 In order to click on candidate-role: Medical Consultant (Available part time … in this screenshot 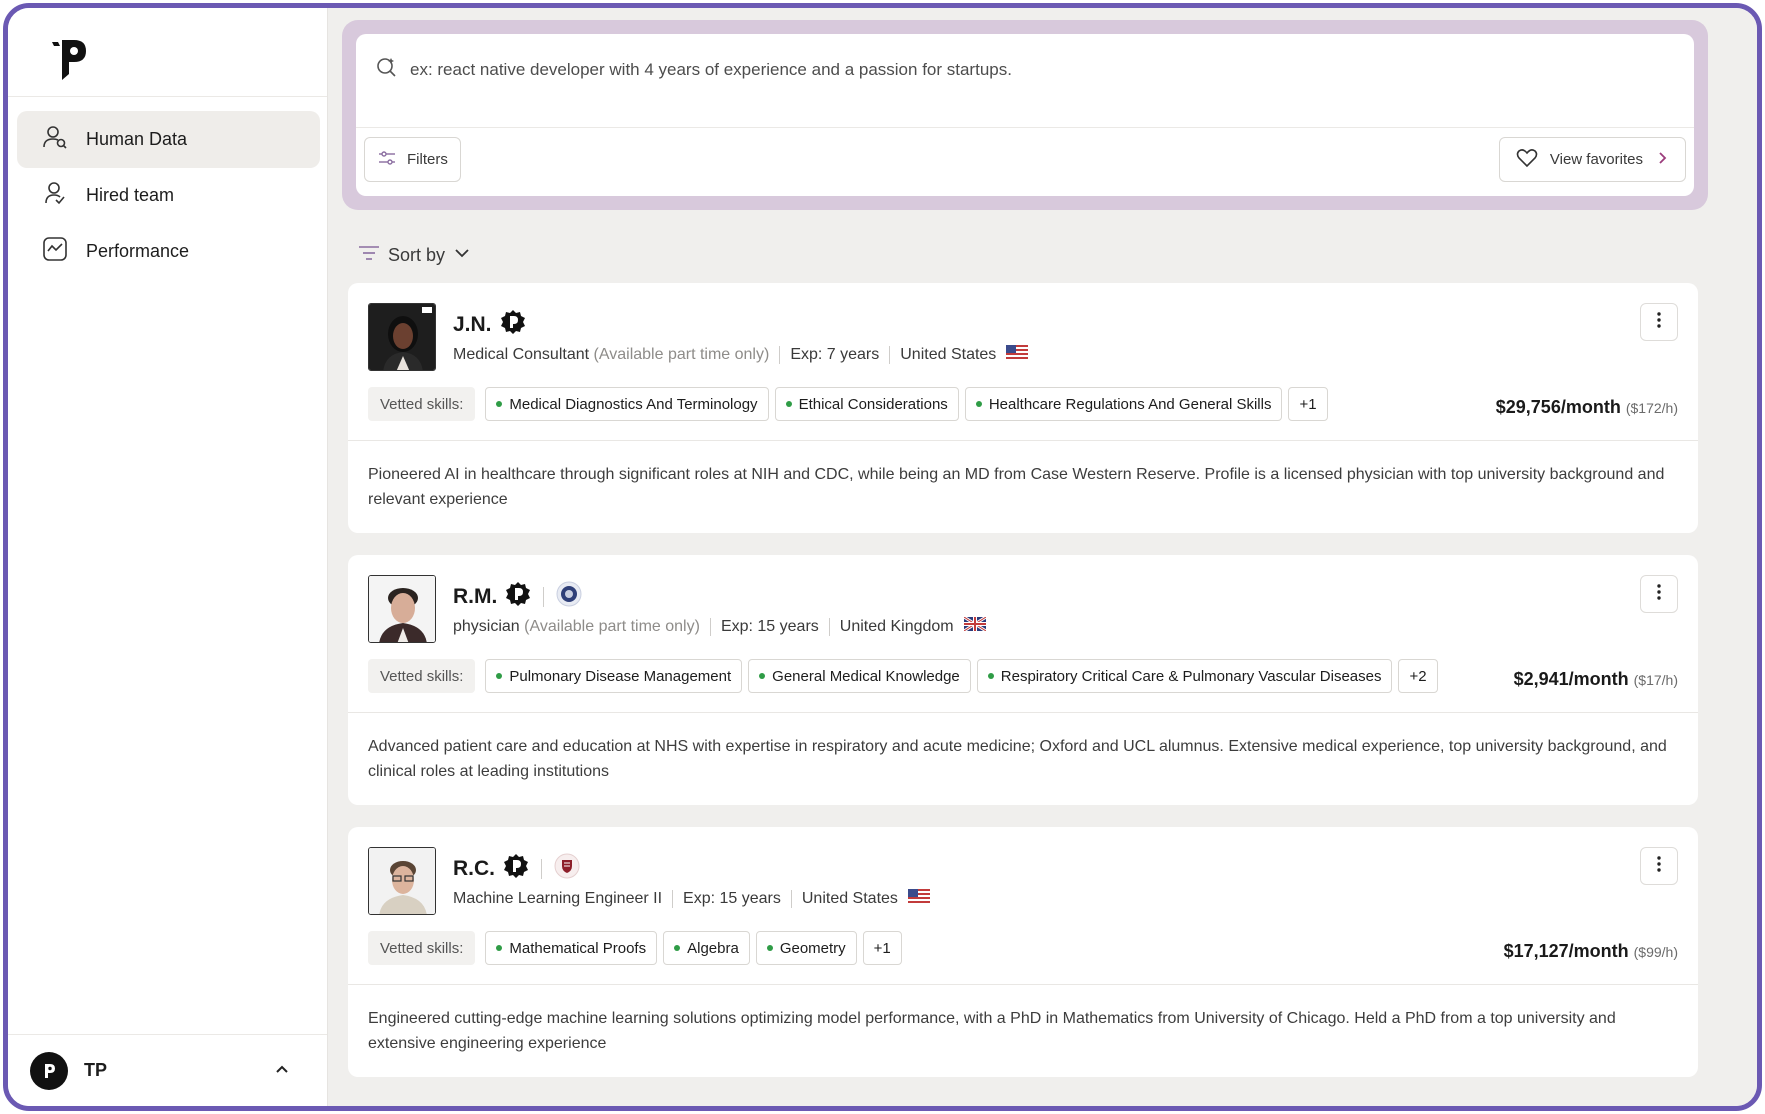, I will do `click(611, 354)`.